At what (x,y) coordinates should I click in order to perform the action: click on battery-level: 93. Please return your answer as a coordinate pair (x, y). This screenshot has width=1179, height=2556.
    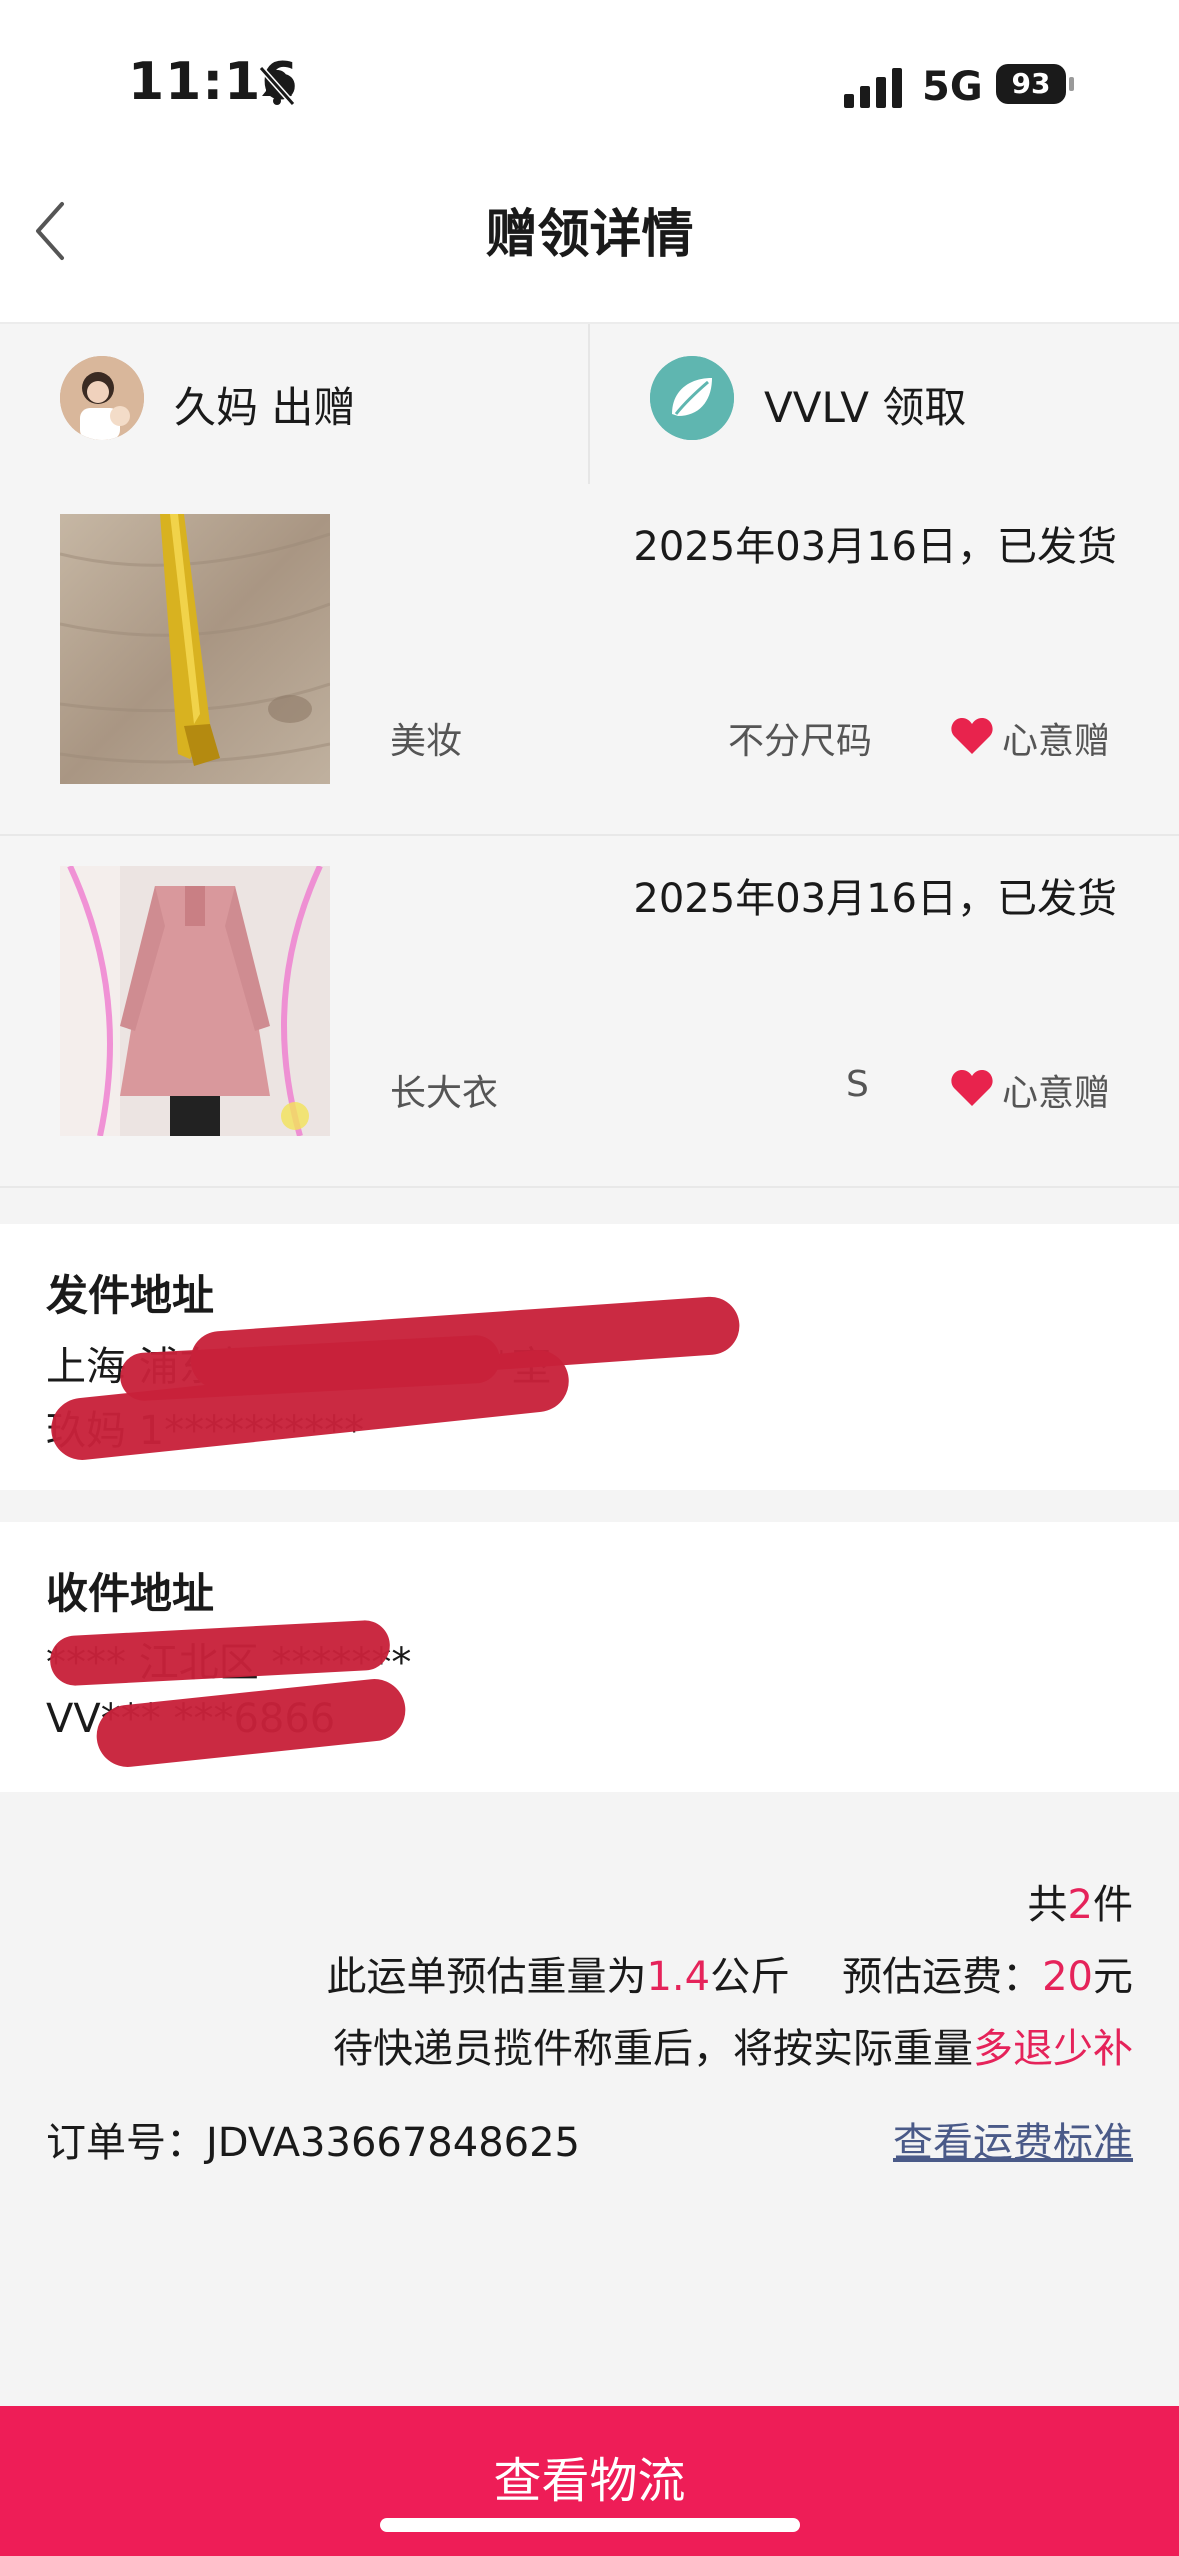
    Looking at the image, I should click on (1031, 84).